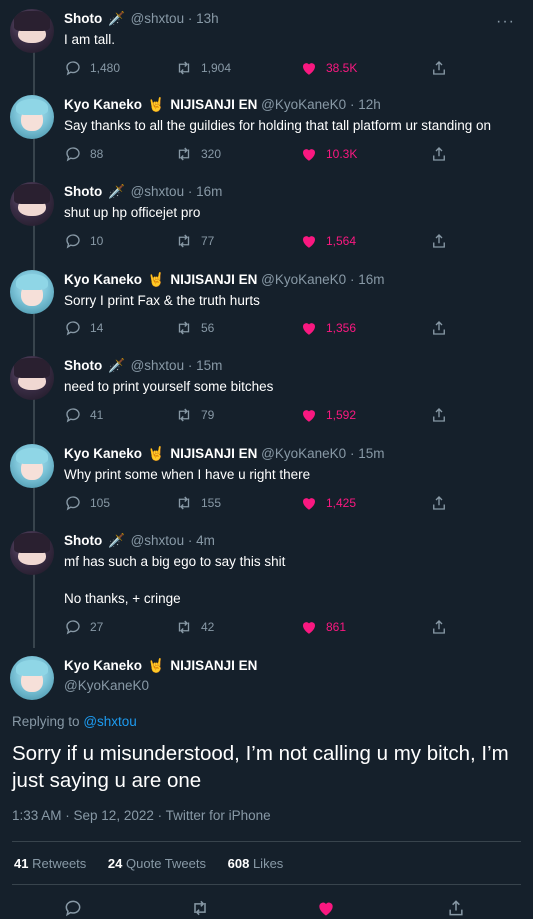  What do you see at coordinates (328, 68) in the screenshot?
I see `like-action: 38.5K` at bounding box center [328, 68].